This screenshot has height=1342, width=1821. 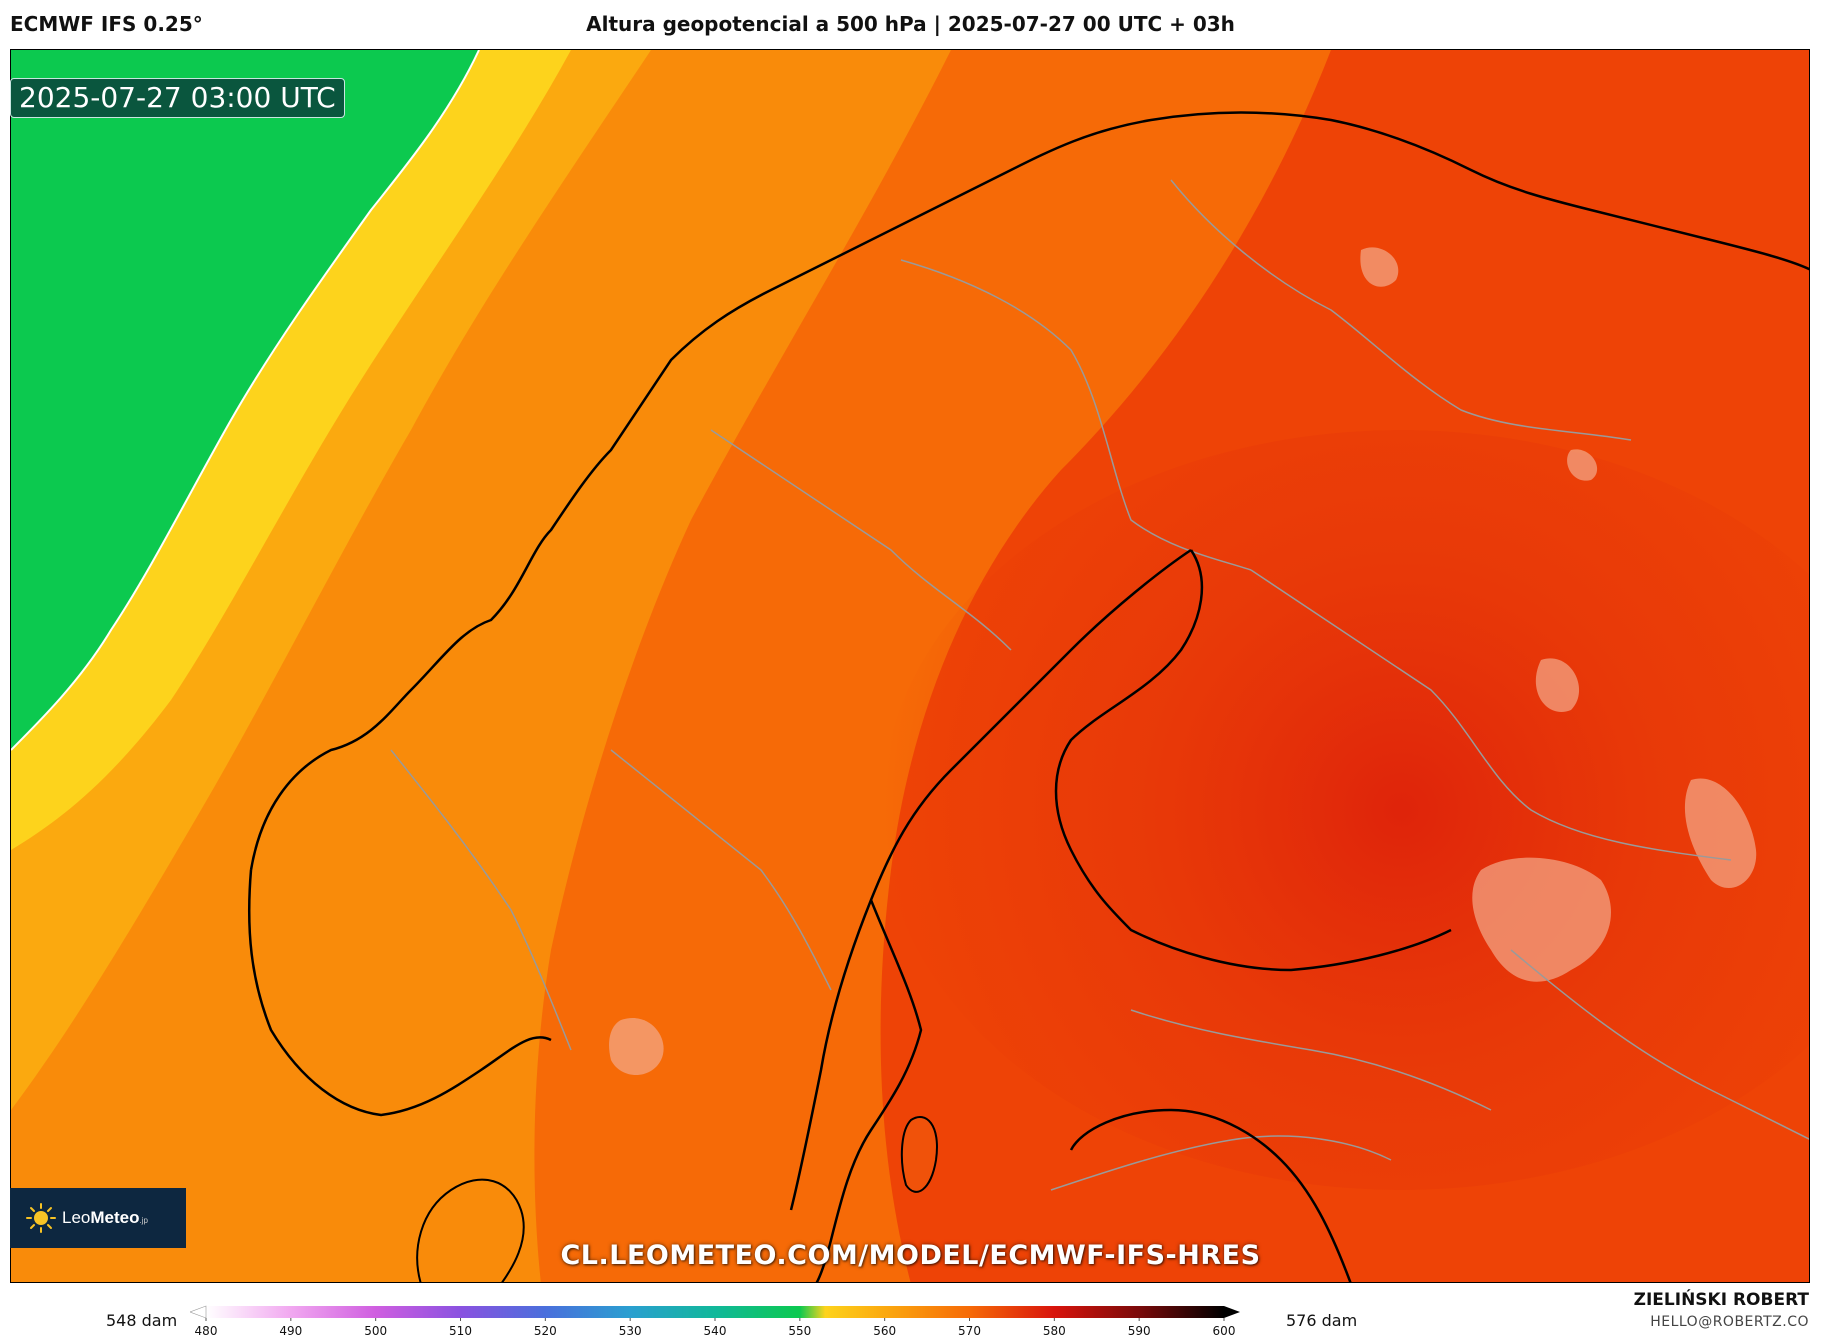 I want to click on colorbar-graphic: 480 490 500 510 520 530 540 550 560 570 580 590 600, so click(x=714, y=1321).